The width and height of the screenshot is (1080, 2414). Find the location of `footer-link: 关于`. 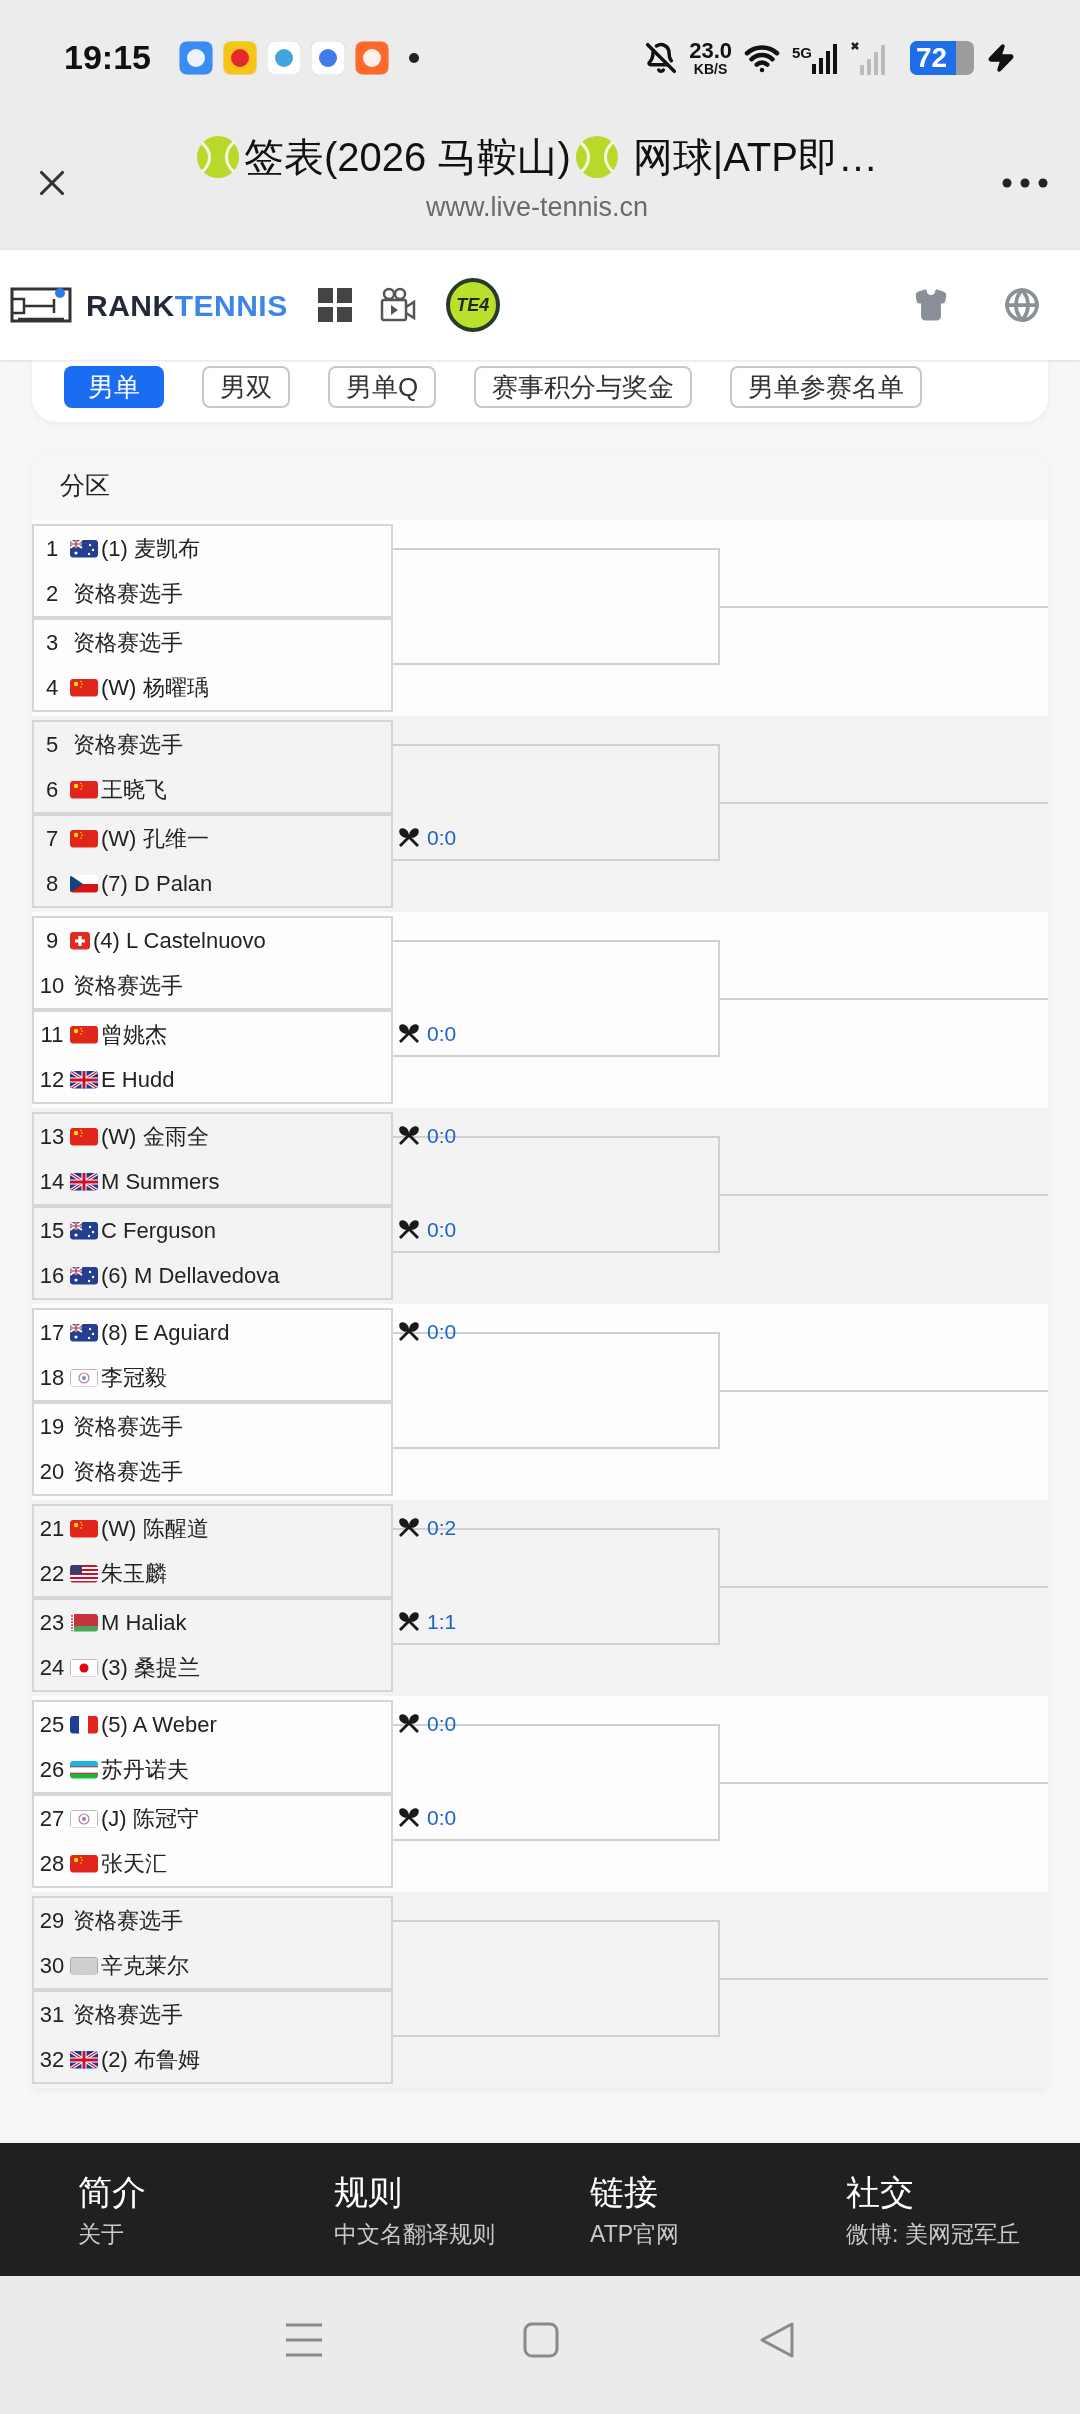

footer-link: 关于 is located at coordinates (206, 2234).